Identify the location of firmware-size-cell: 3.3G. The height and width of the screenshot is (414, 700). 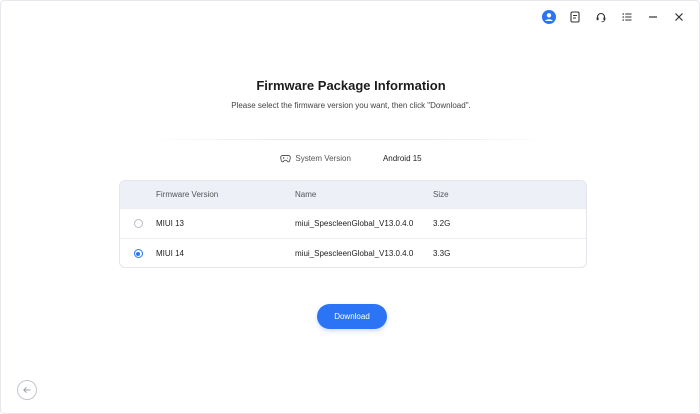
(442, 253).